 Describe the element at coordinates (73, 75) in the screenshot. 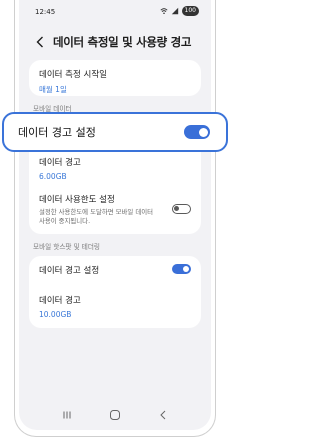

I see `measure-start-title: 데이터 측정 시작일` at that location.